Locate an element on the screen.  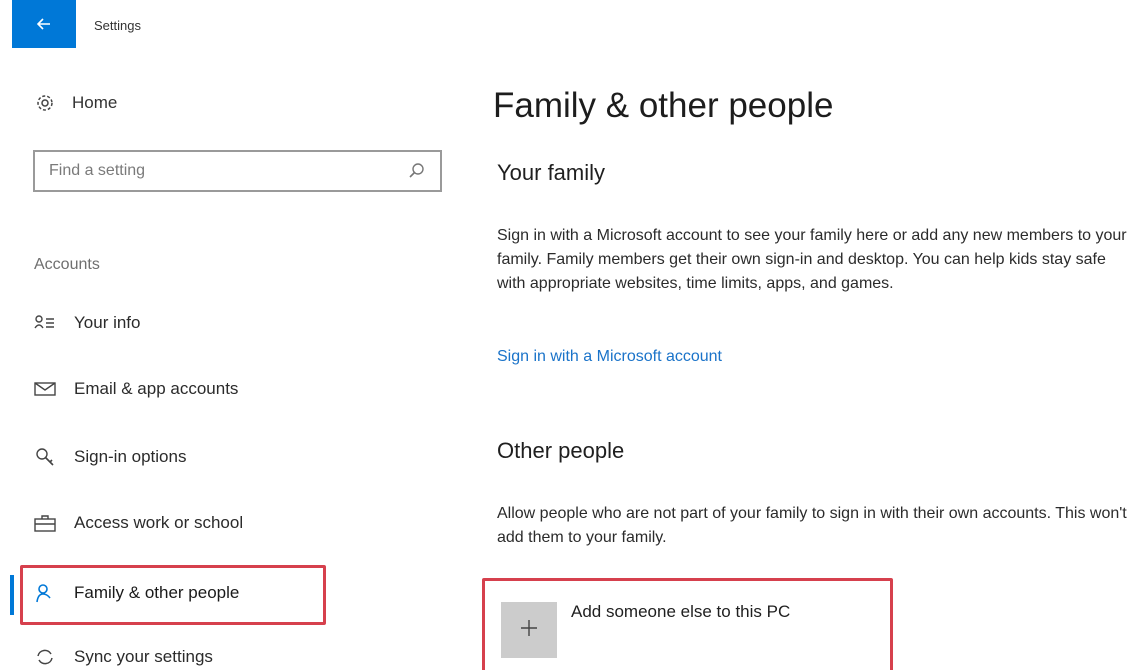
home-label: Home is located at coordinates (95, 102).